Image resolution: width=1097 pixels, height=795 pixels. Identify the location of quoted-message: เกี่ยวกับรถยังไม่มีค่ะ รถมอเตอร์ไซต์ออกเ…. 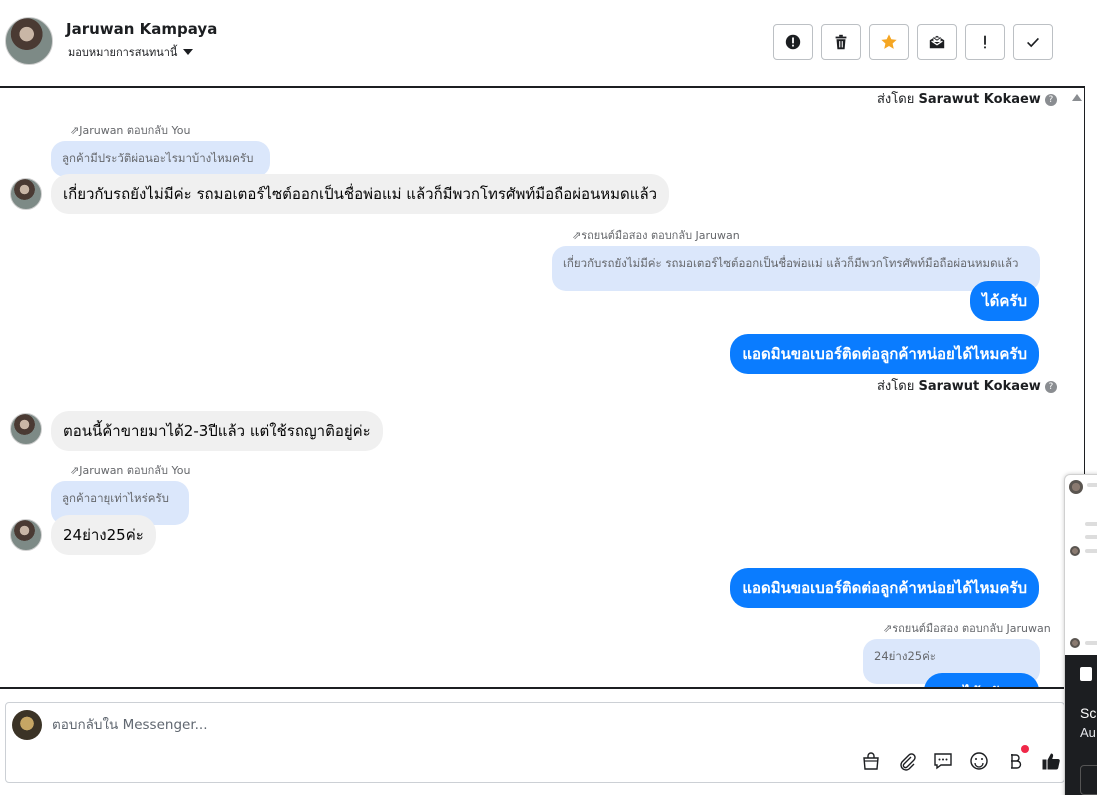
(796, 268).